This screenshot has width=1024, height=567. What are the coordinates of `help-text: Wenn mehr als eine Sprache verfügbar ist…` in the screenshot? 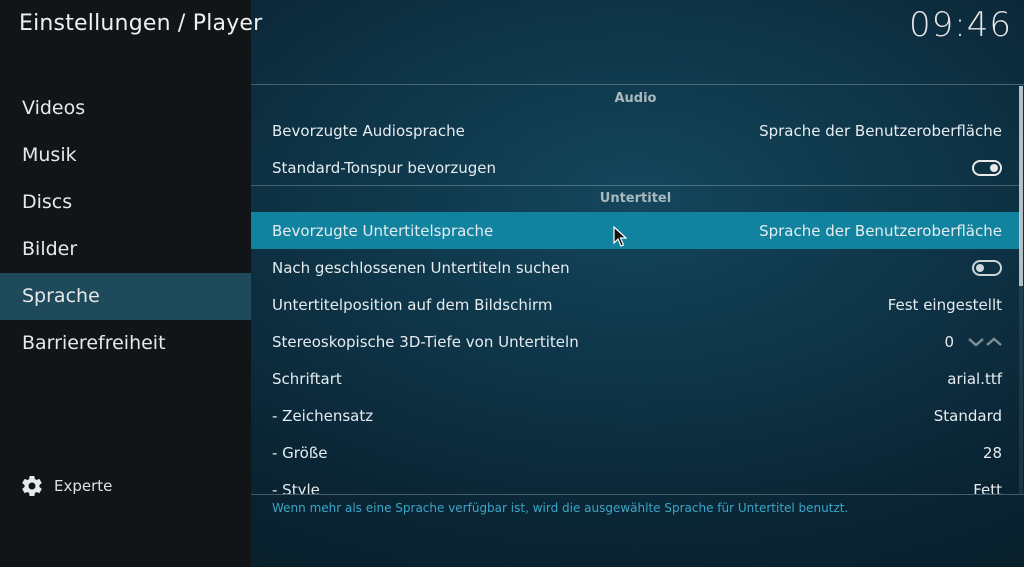 It's located at (560, 508).